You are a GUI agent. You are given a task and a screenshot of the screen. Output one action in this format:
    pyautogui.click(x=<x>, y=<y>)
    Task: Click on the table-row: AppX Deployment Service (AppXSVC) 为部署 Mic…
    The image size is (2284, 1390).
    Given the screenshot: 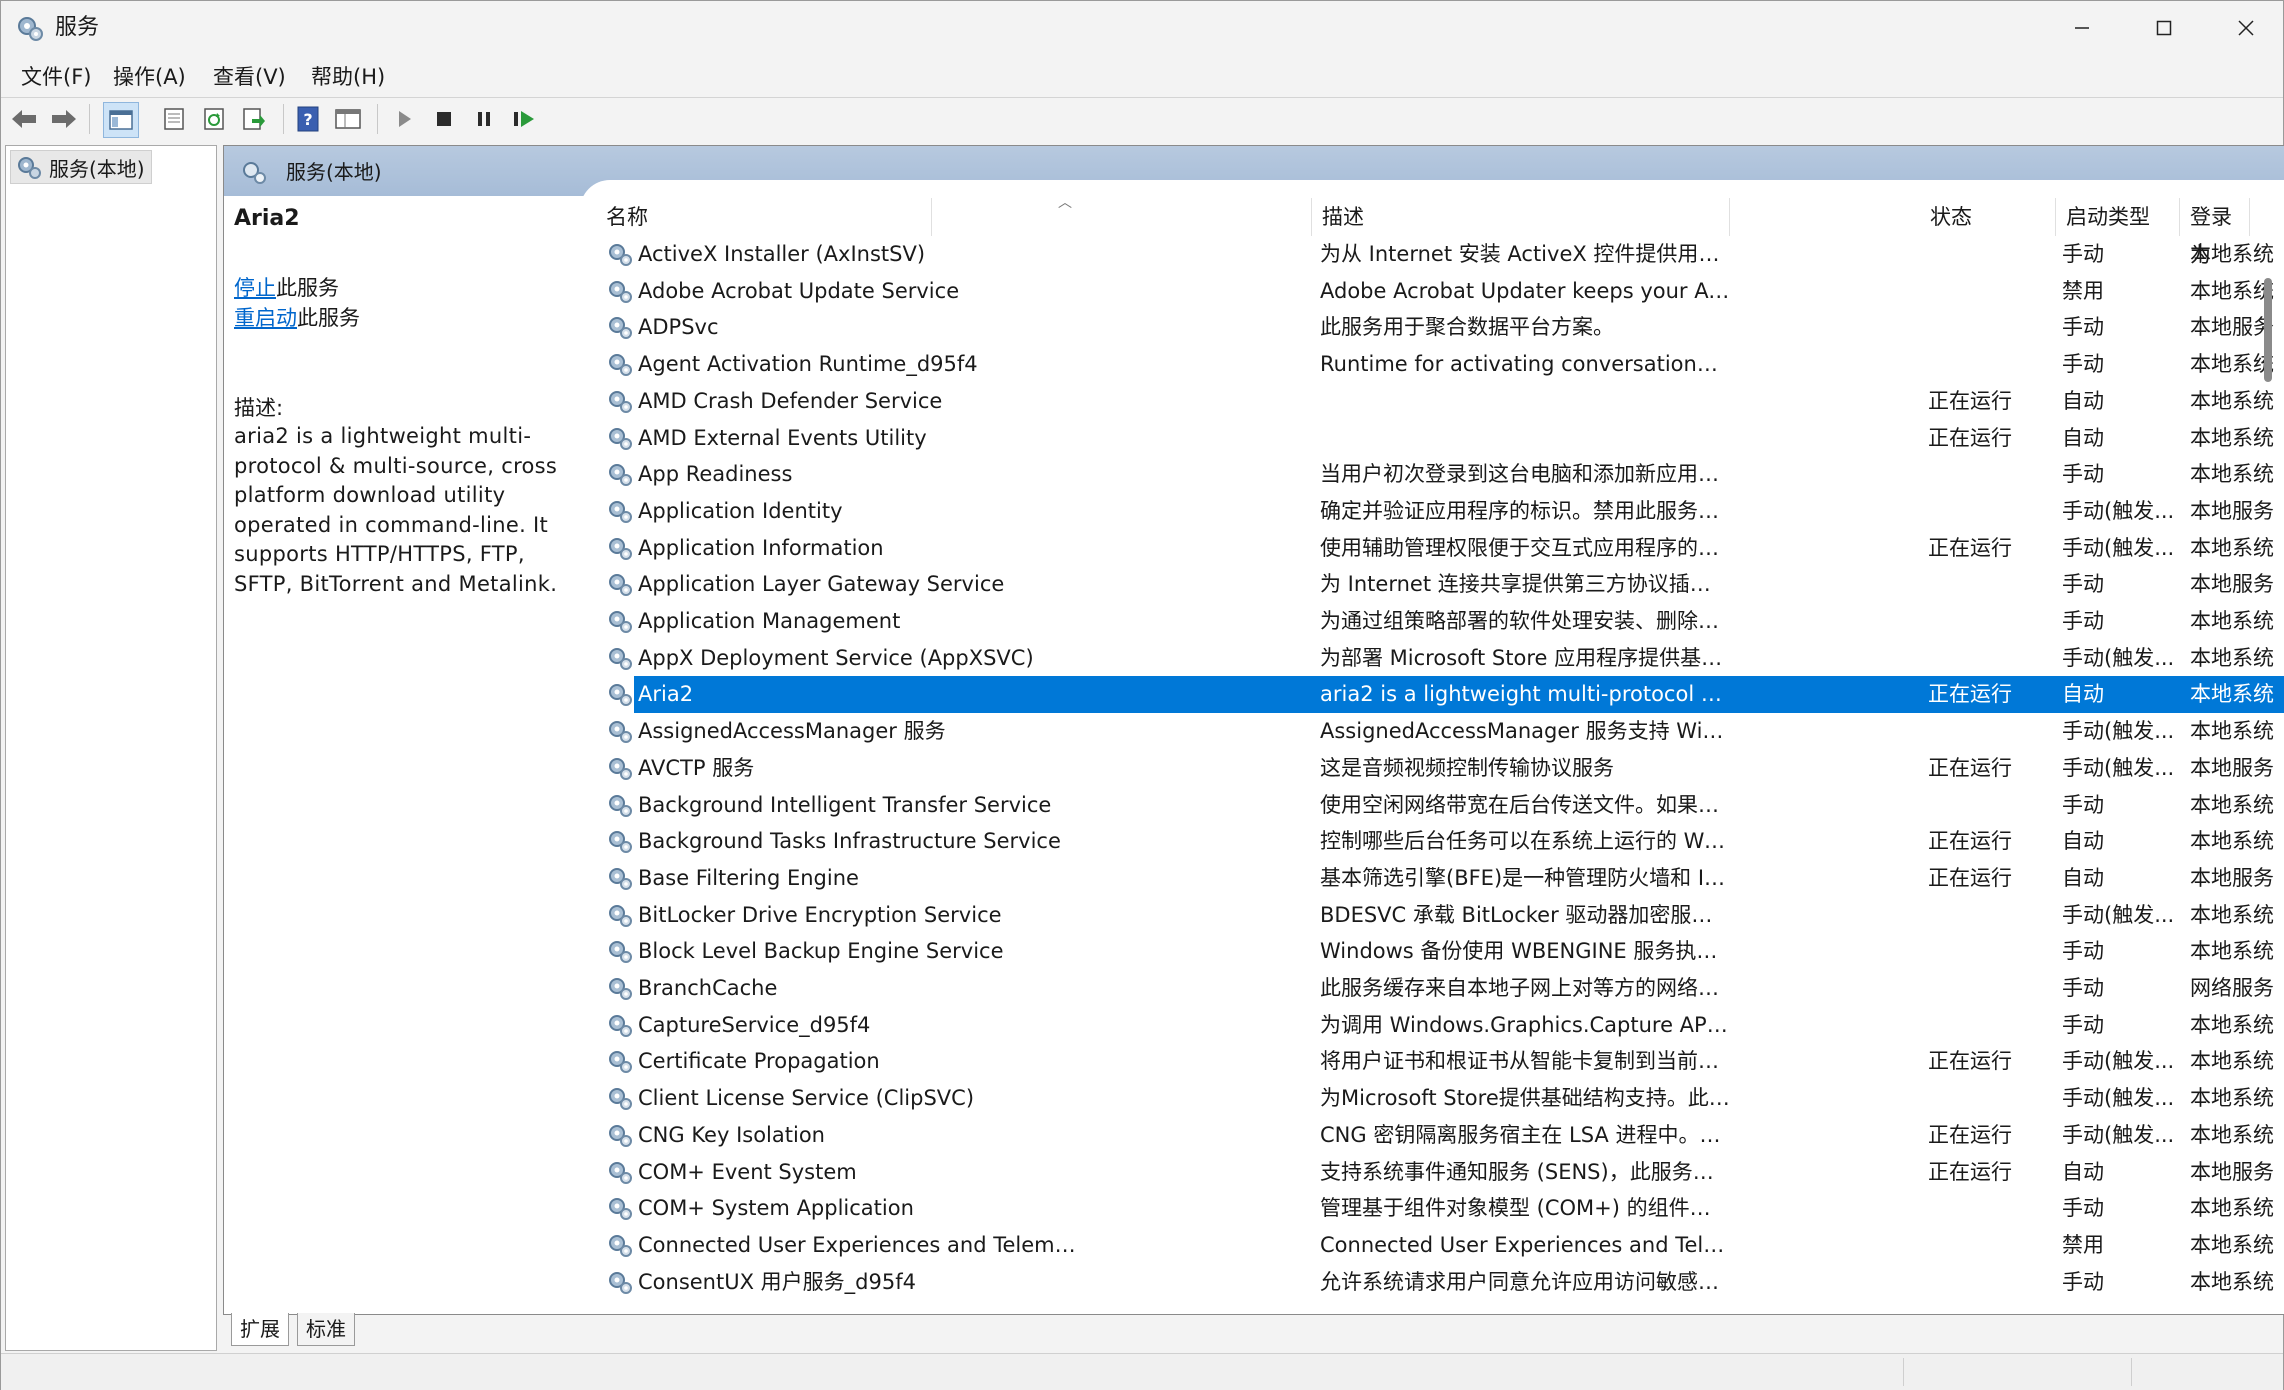 What is the action you would take?
    pyautogui.click(x=1440, y=658)
    